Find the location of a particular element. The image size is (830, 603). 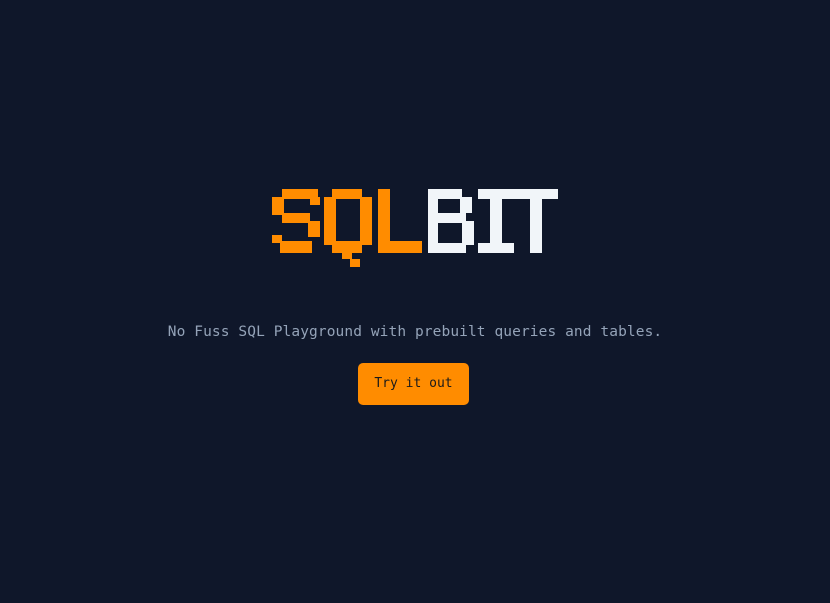

sqlbit-logo is located at coordinates (414, 232).